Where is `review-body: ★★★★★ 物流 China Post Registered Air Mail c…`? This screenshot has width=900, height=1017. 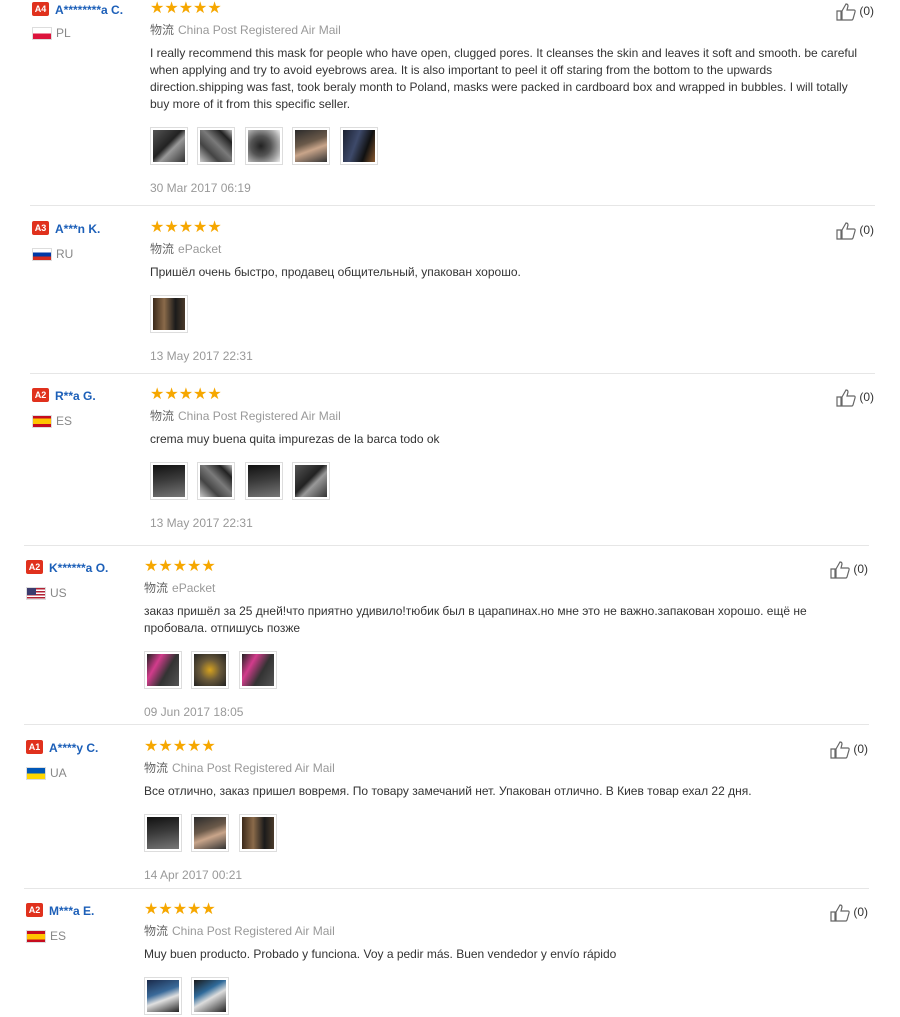
review-body: ★★★★★ 物流 China Post Registered Air Mail c… is located at coordinates (507, 458).